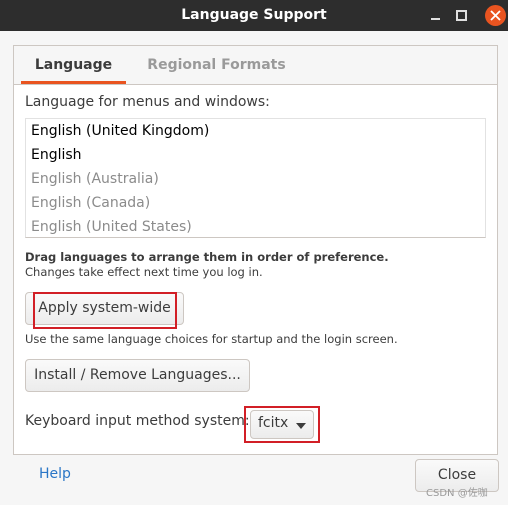  What do you see at coordinates (120, 131) in the screenshot?
I see `list-item: English (United Kingdom)` at bounding box center [120, 131].